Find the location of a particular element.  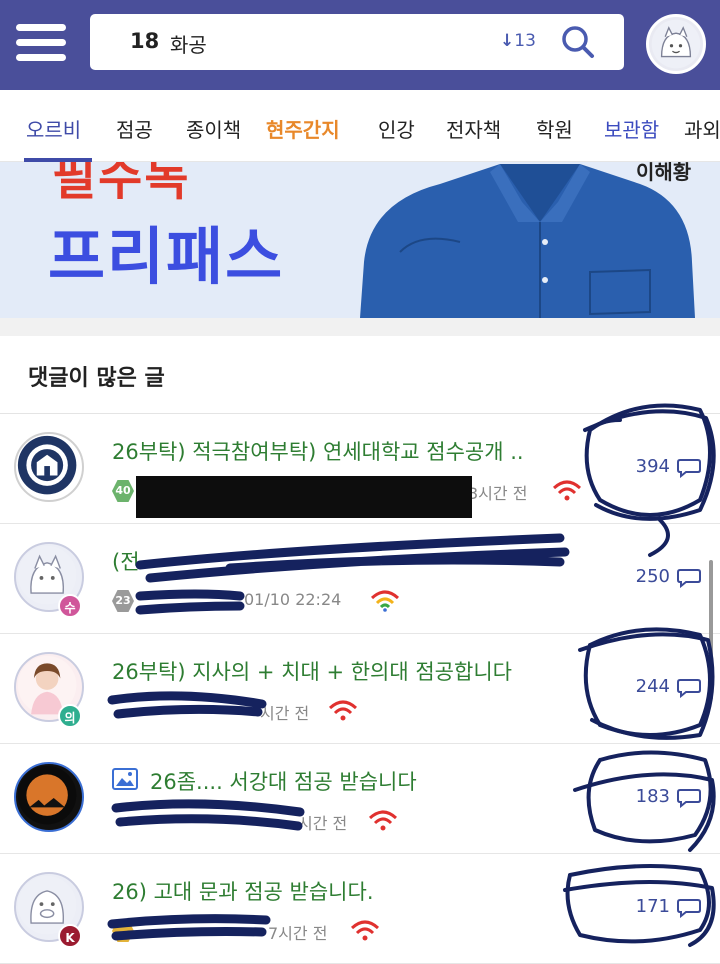

comment-count: 394 is located at coordinates (652, 466).